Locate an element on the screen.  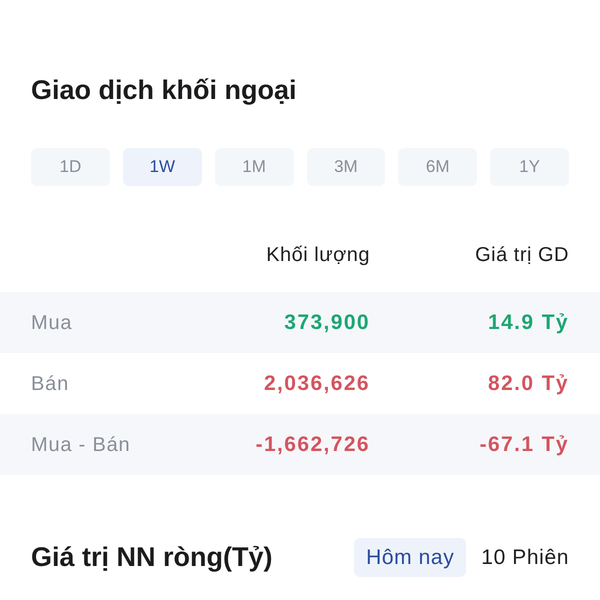
period-tab: 3M is located at coordinates (346, 167).